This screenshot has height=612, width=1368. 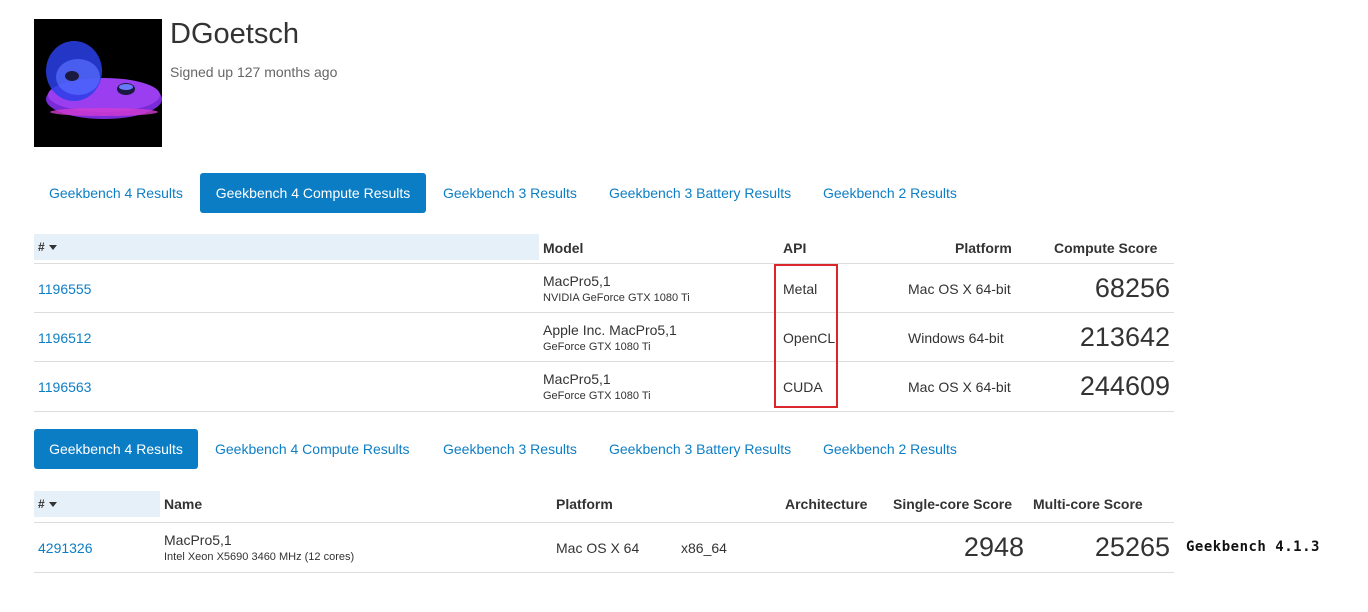 I want to click on multi-core-score: 25265, so click(x=1132, y=547).